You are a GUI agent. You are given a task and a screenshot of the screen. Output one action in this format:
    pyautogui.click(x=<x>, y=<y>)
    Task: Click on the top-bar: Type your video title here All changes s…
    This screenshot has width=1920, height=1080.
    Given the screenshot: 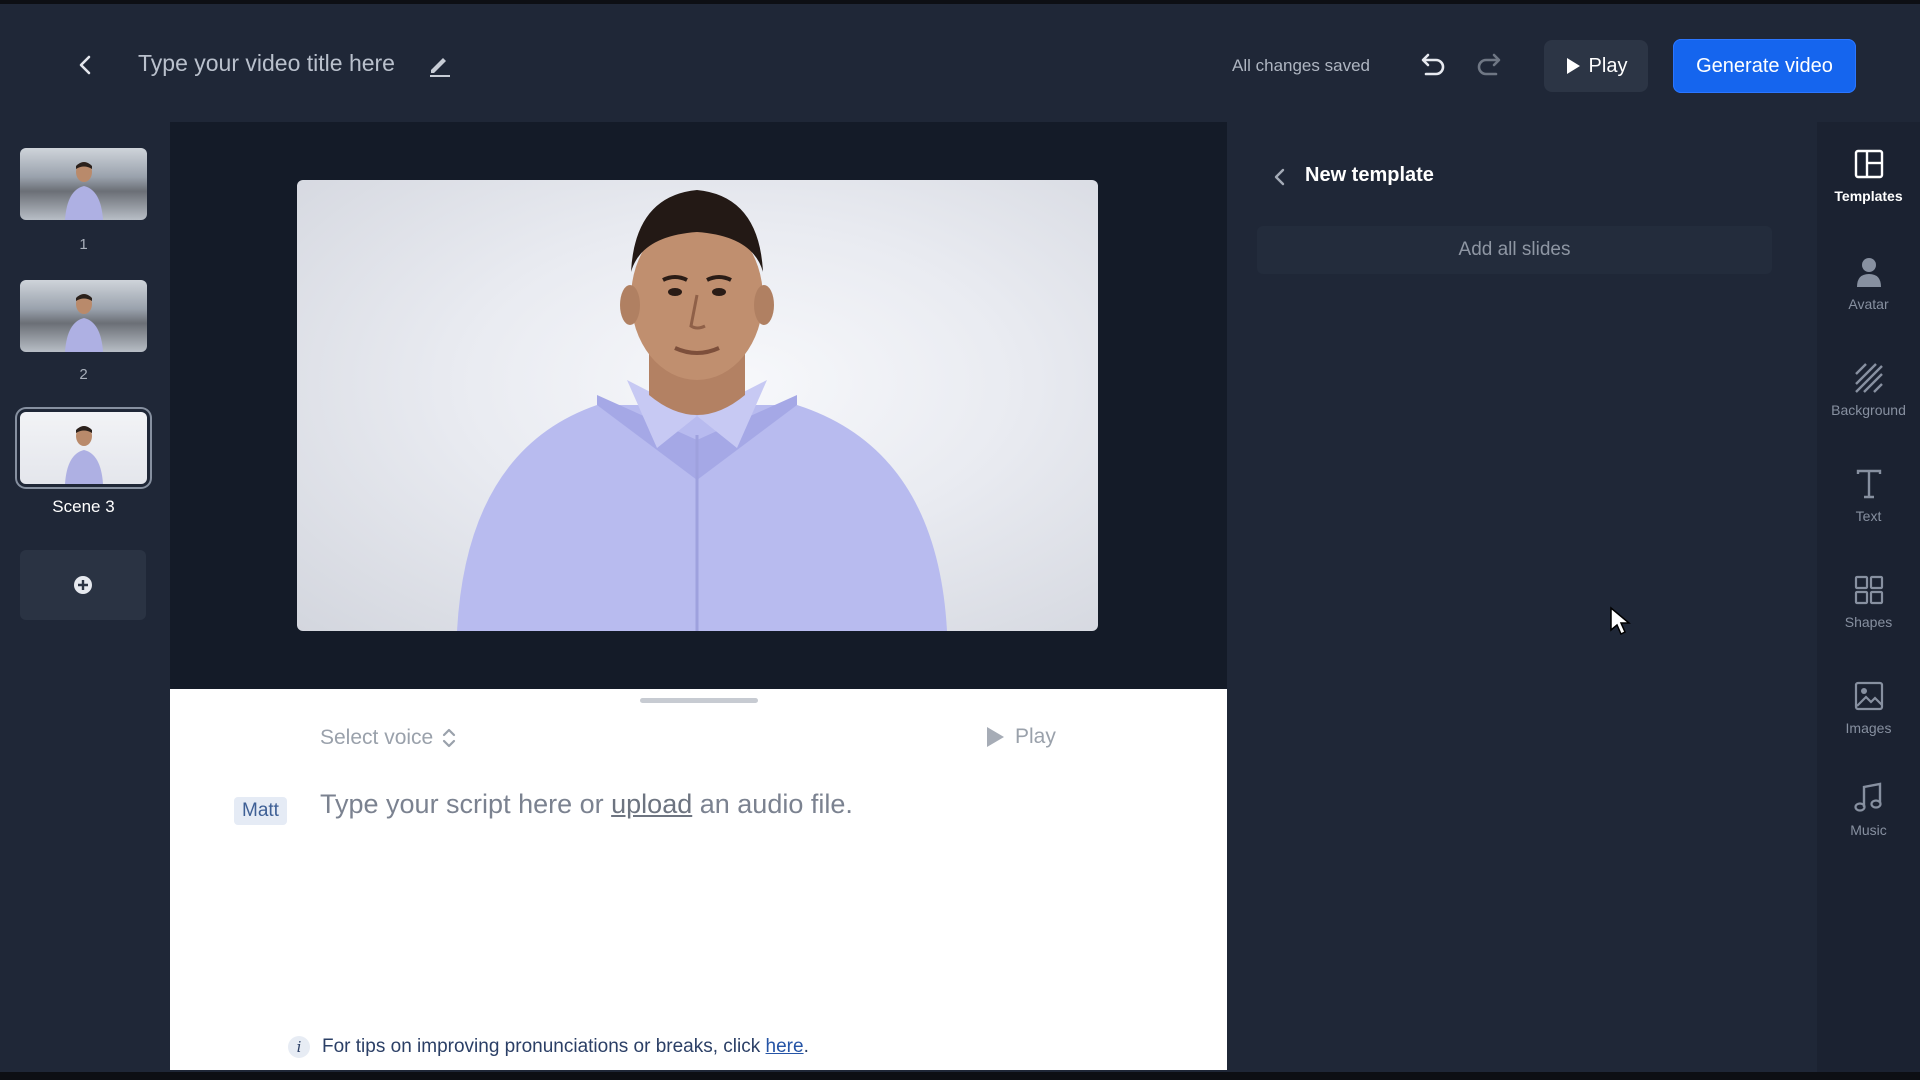 What is the action you would take?
    pyautogui.click(x=960, y=63)
    